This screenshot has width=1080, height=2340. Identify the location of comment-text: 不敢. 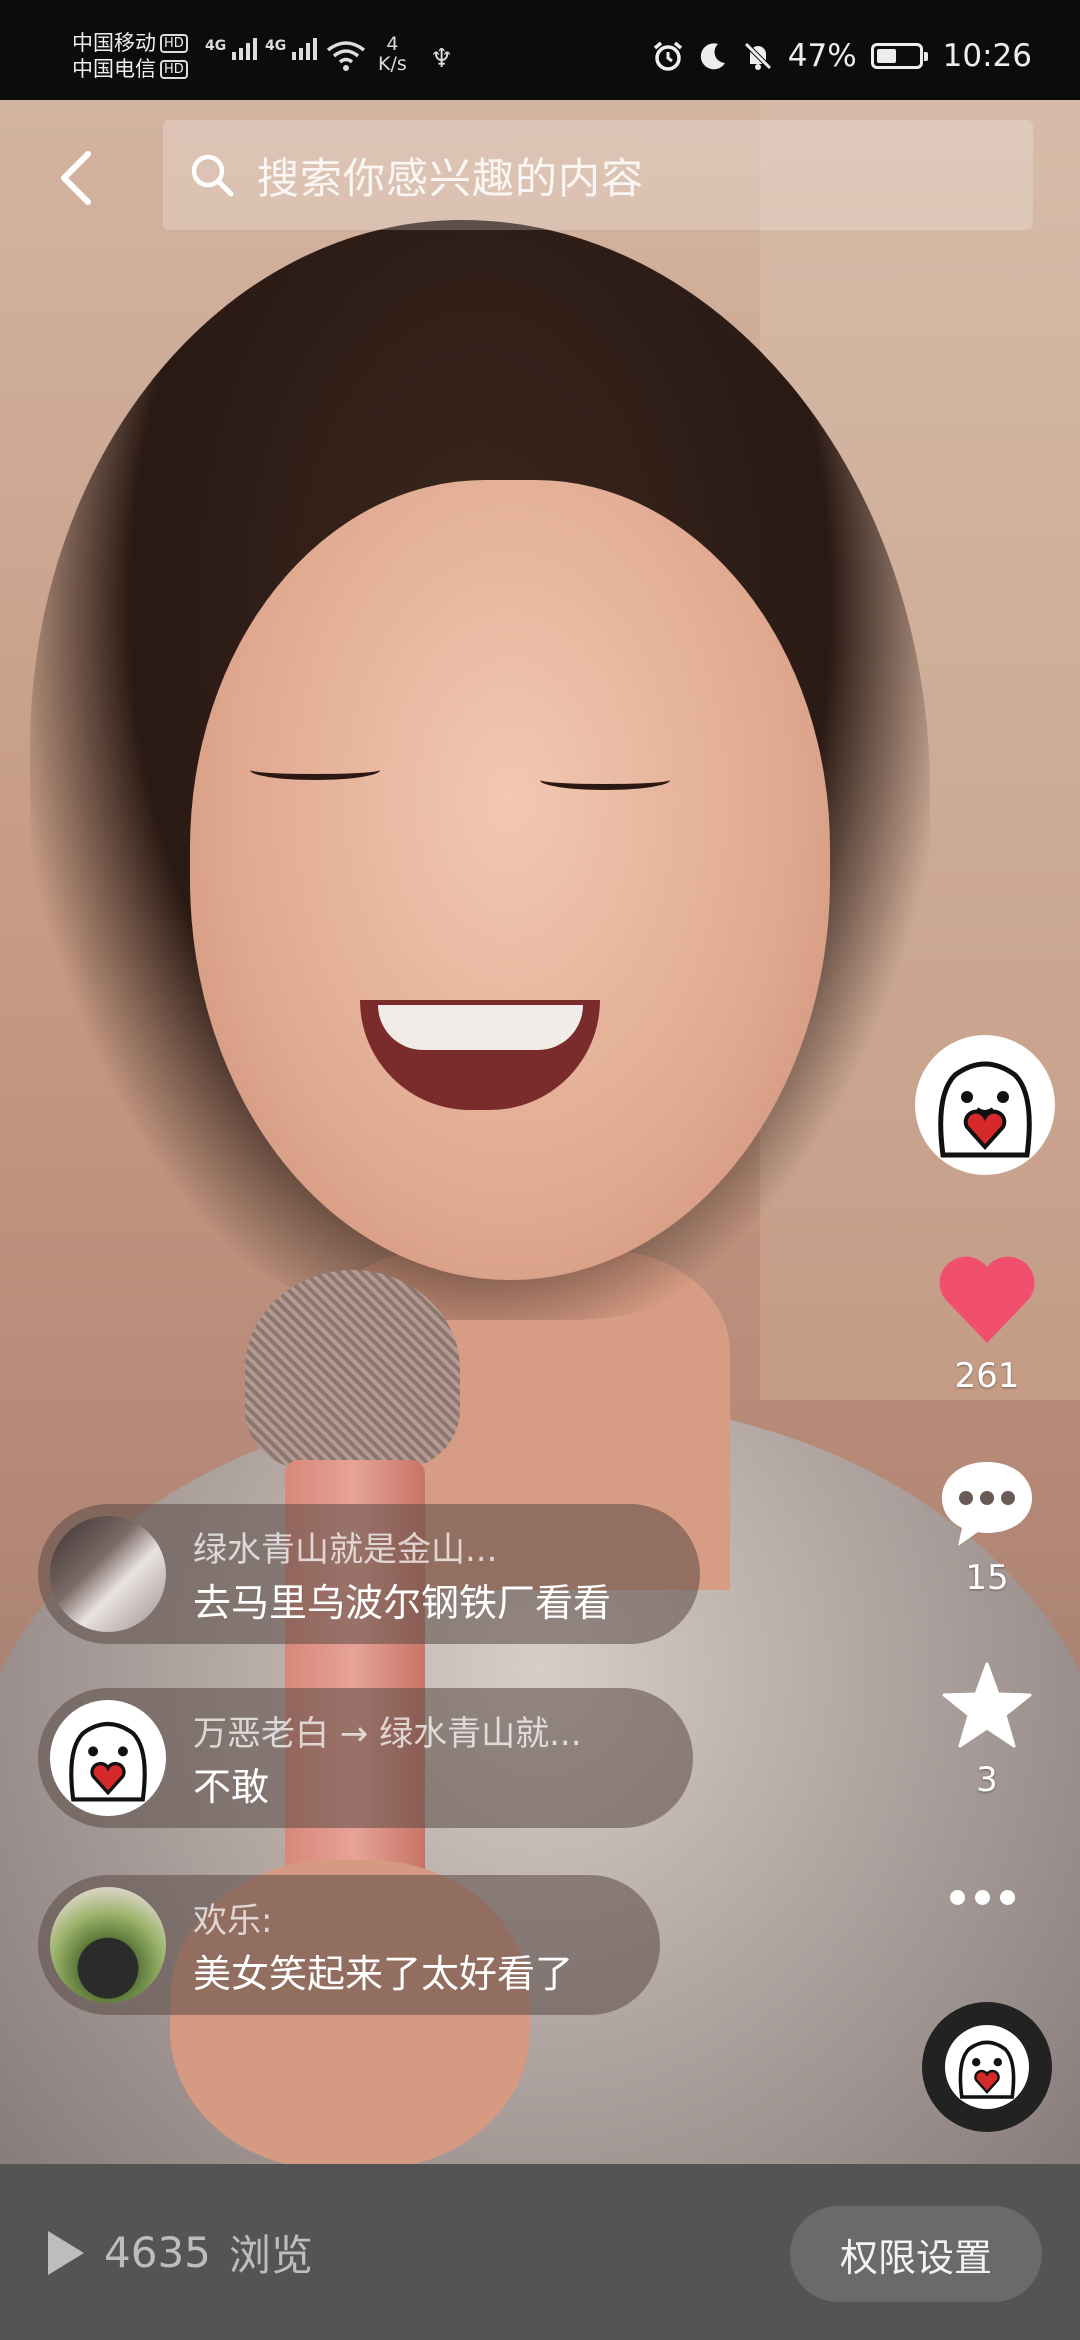
(231, 1787).